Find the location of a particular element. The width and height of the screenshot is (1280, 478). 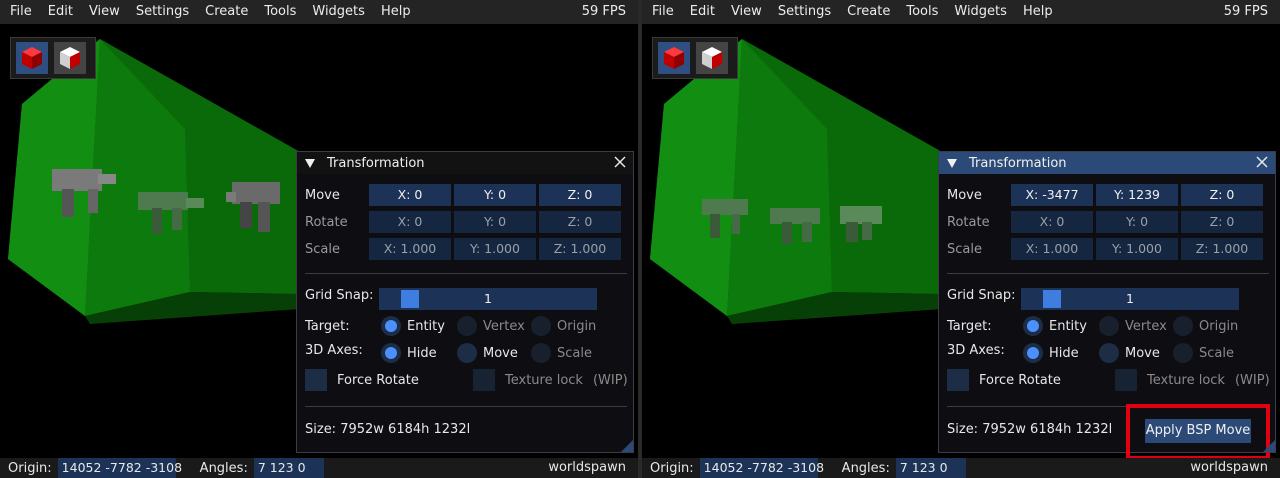

axes-label: 3D Axes: is located at coordinates (976, 350).